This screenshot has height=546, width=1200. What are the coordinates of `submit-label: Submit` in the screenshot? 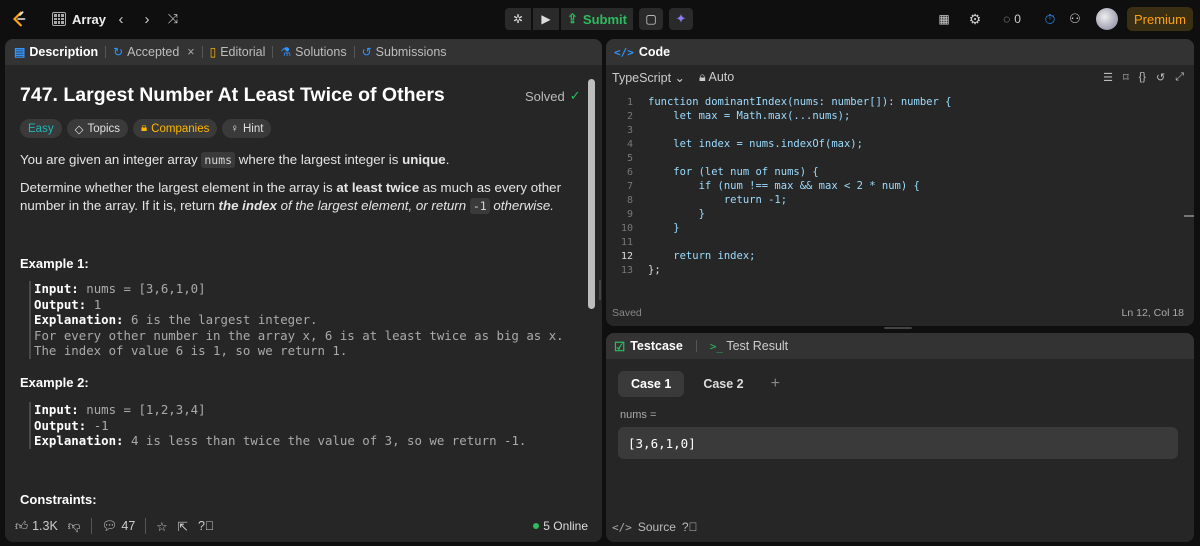 It's located at (604, 19).